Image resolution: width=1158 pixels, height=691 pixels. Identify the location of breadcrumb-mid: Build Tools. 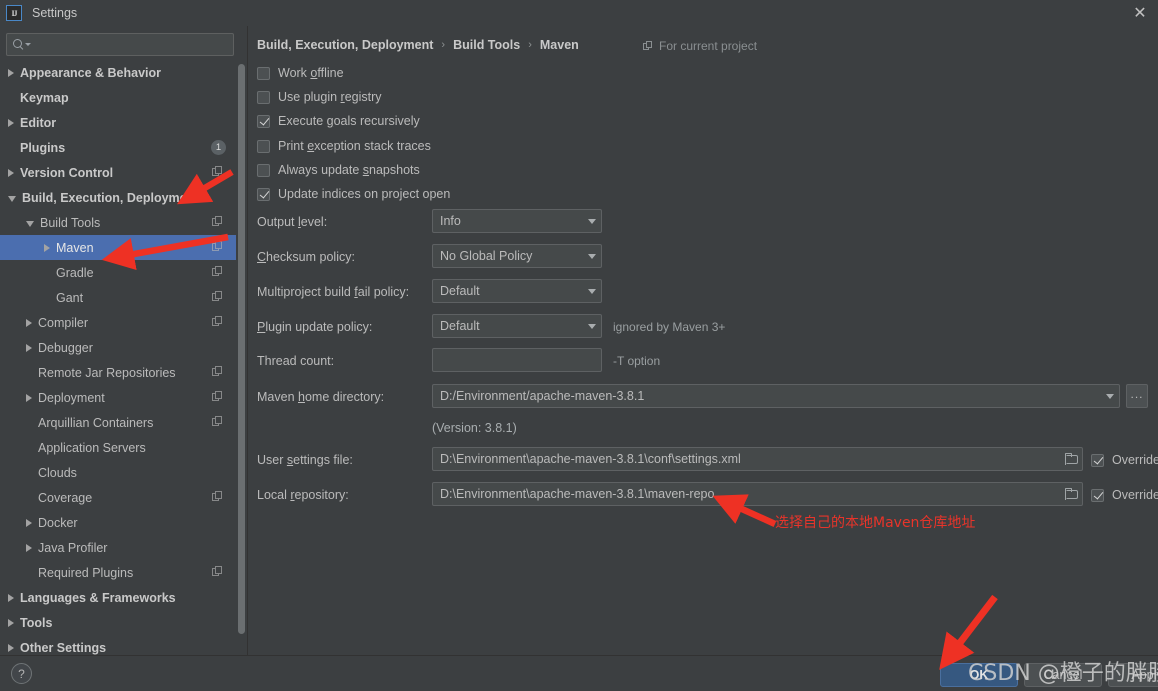
(486, 45).